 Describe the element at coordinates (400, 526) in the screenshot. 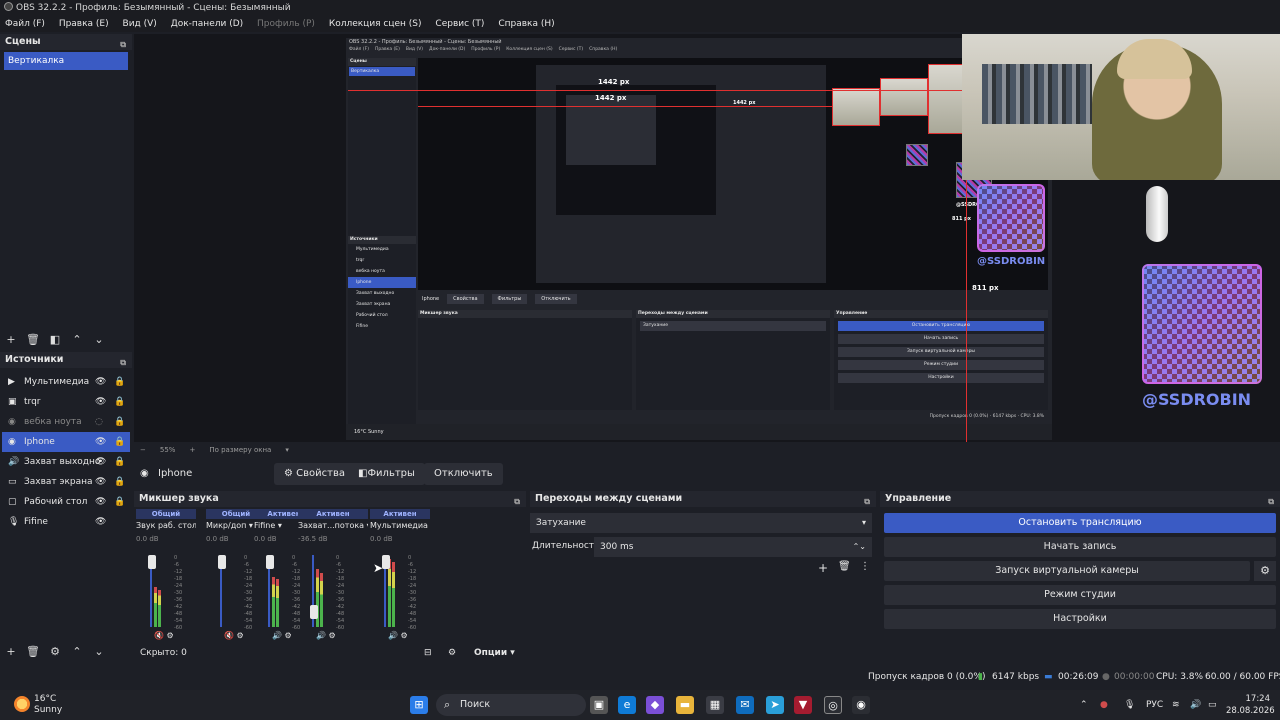

I see `channel-name: Мультимедиа ▾` at that location.